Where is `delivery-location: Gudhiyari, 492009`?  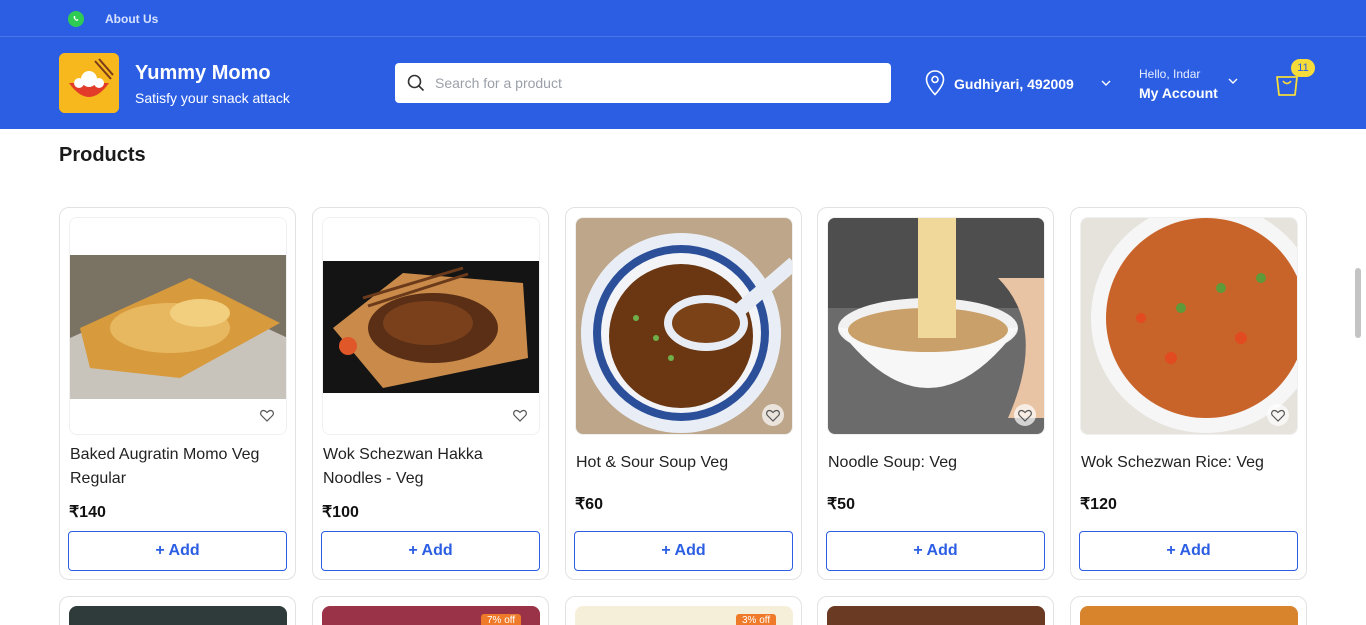 delivery-location: Gudhiyari, 492009 is located at coordinates (1014, 84).